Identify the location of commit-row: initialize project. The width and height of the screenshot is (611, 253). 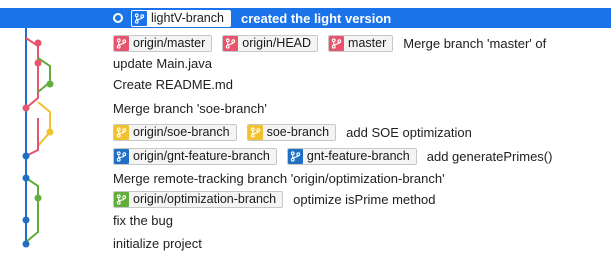
(305, 243).